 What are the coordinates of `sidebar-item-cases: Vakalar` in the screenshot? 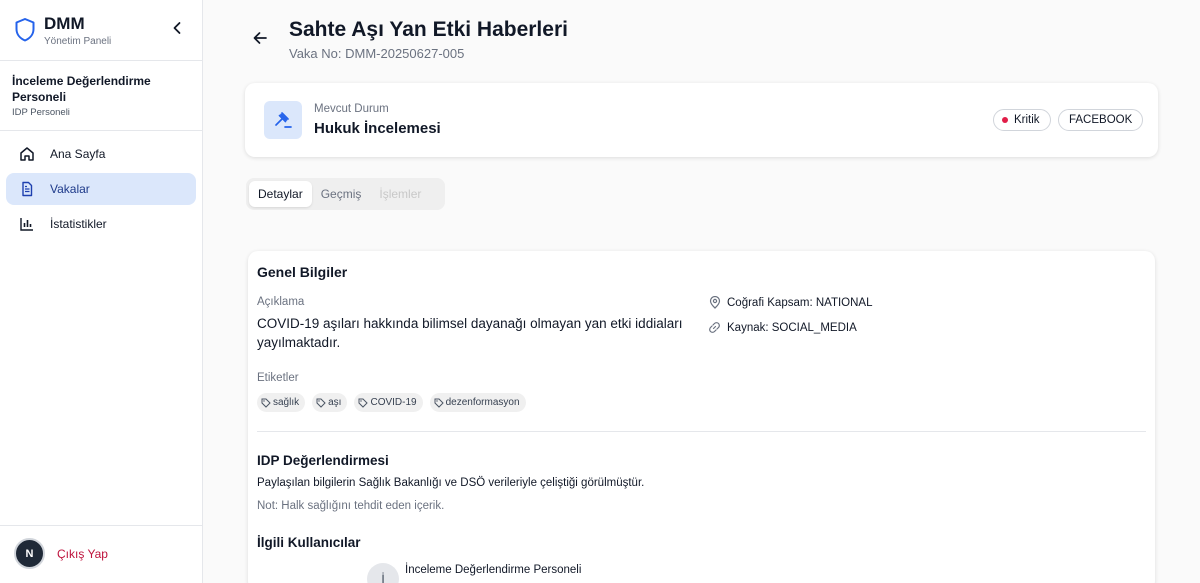 It's located at (101, 189).